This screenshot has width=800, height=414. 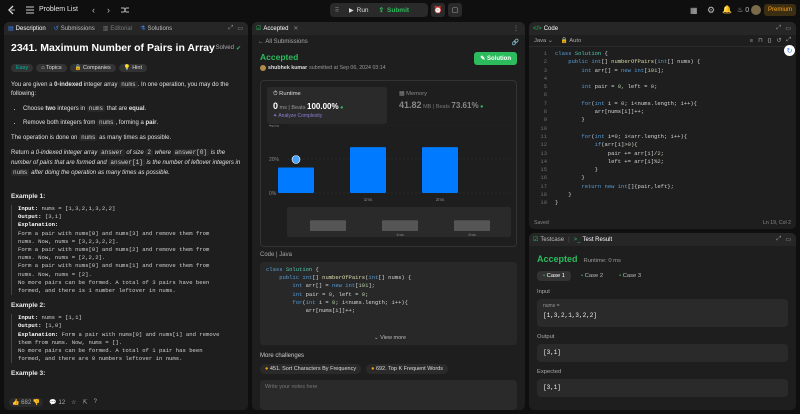 What do you see at coordinates (751, 41) in the screenshot?
I see `menu-icon: ≡` at bounding box center [751, 41].